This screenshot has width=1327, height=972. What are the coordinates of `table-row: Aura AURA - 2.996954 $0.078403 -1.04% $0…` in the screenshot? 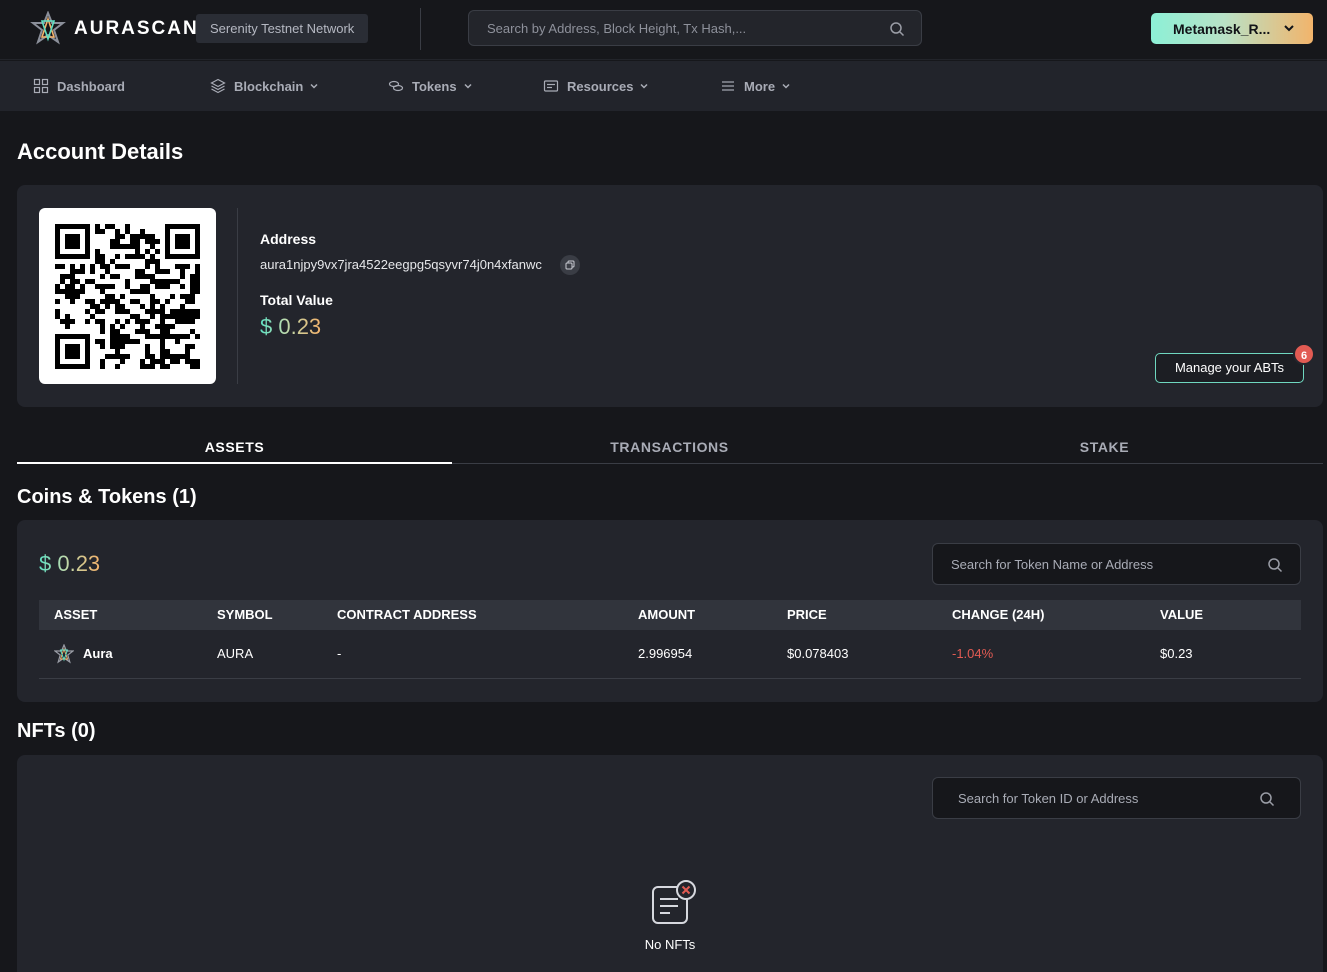 It's located at (670, 654).